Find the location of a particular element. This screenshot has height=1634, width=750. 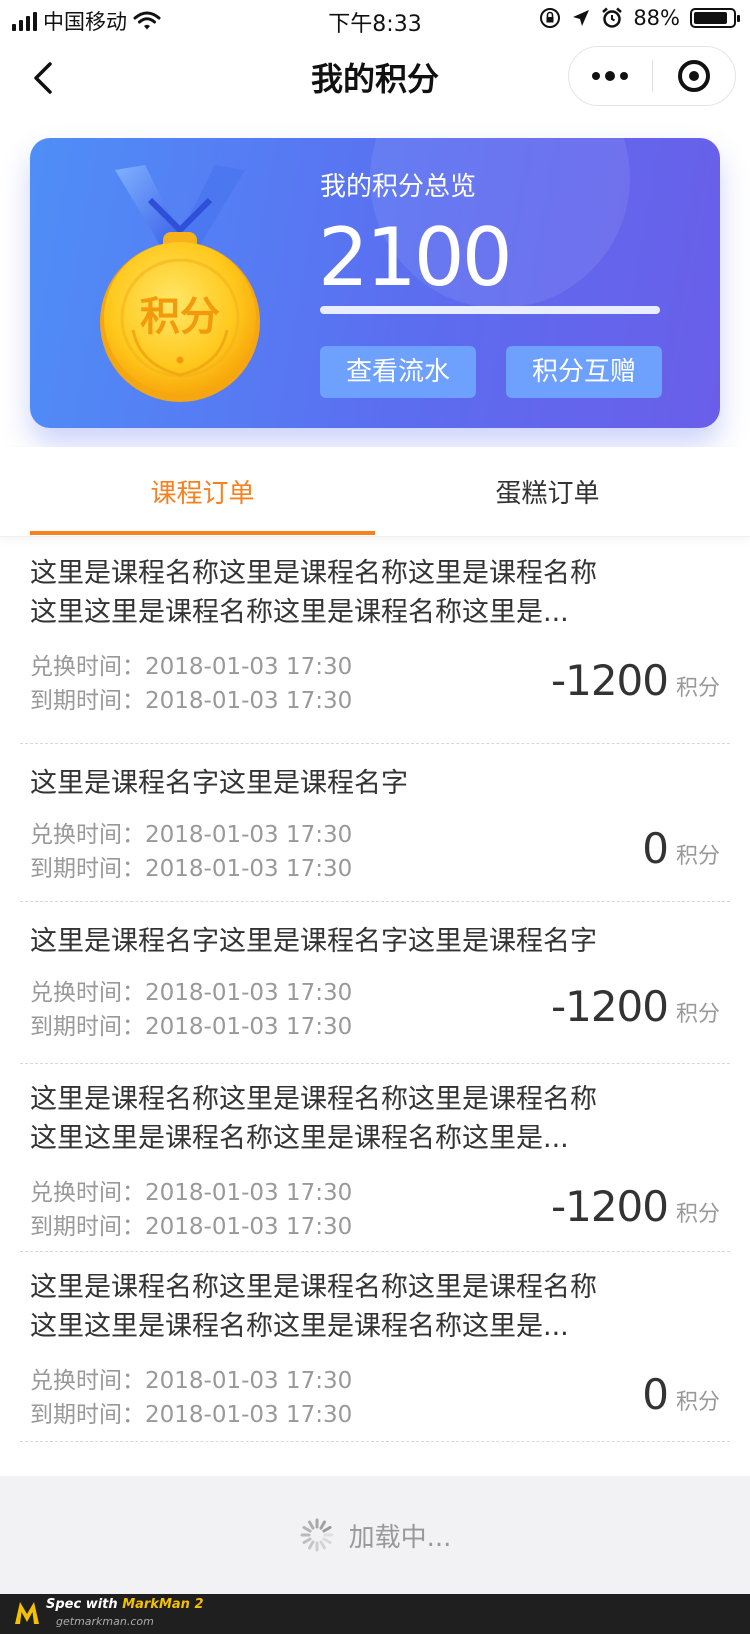

medal-icon: 积分 is located at coordinates (180, 283).